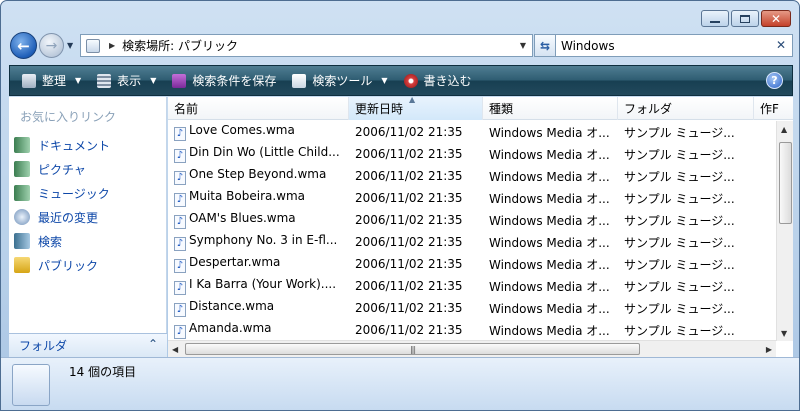 The image size is (800, 411). I want to click on favorite-link-recent: 最近の変更, so click(62, 217).